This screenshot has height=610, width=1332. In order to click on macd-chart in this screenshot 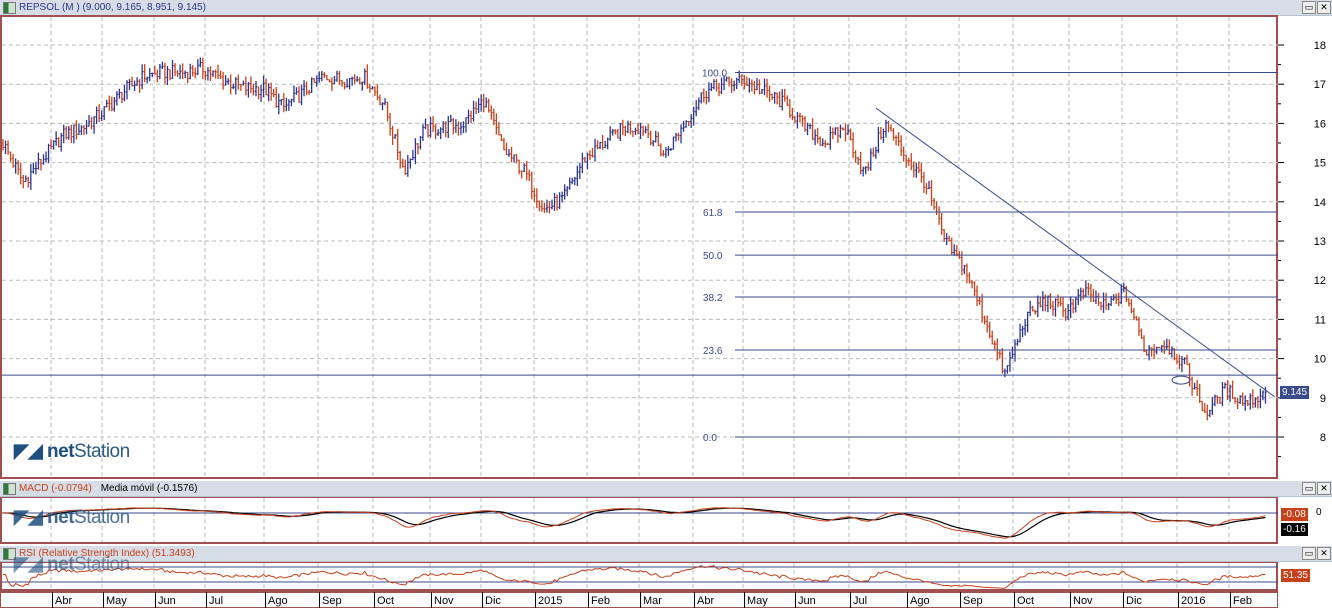, I will do `click(666, 521)`.